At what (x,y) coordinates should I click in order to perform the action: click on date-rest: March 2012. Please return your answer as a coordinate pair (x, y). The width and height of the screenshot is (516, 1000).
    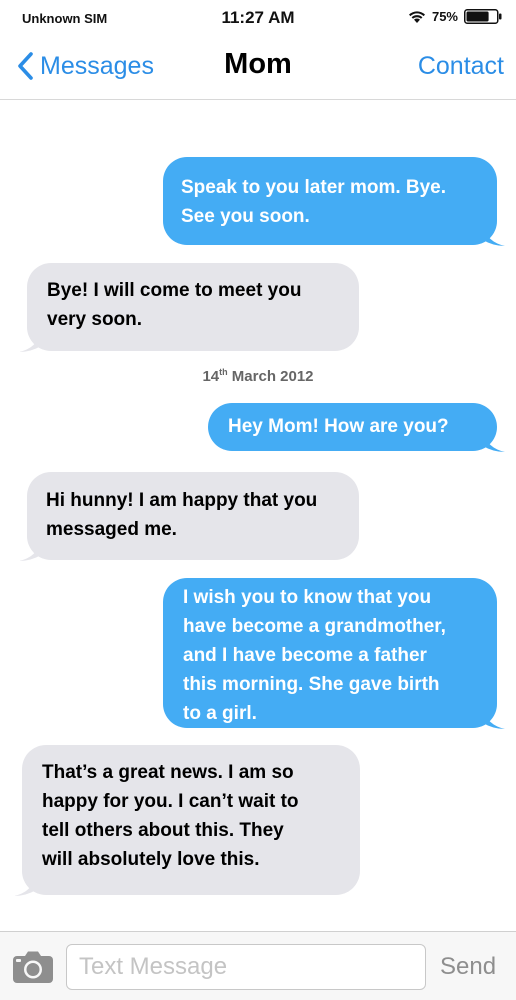
    Looking at the image, I should click on (270, 376).